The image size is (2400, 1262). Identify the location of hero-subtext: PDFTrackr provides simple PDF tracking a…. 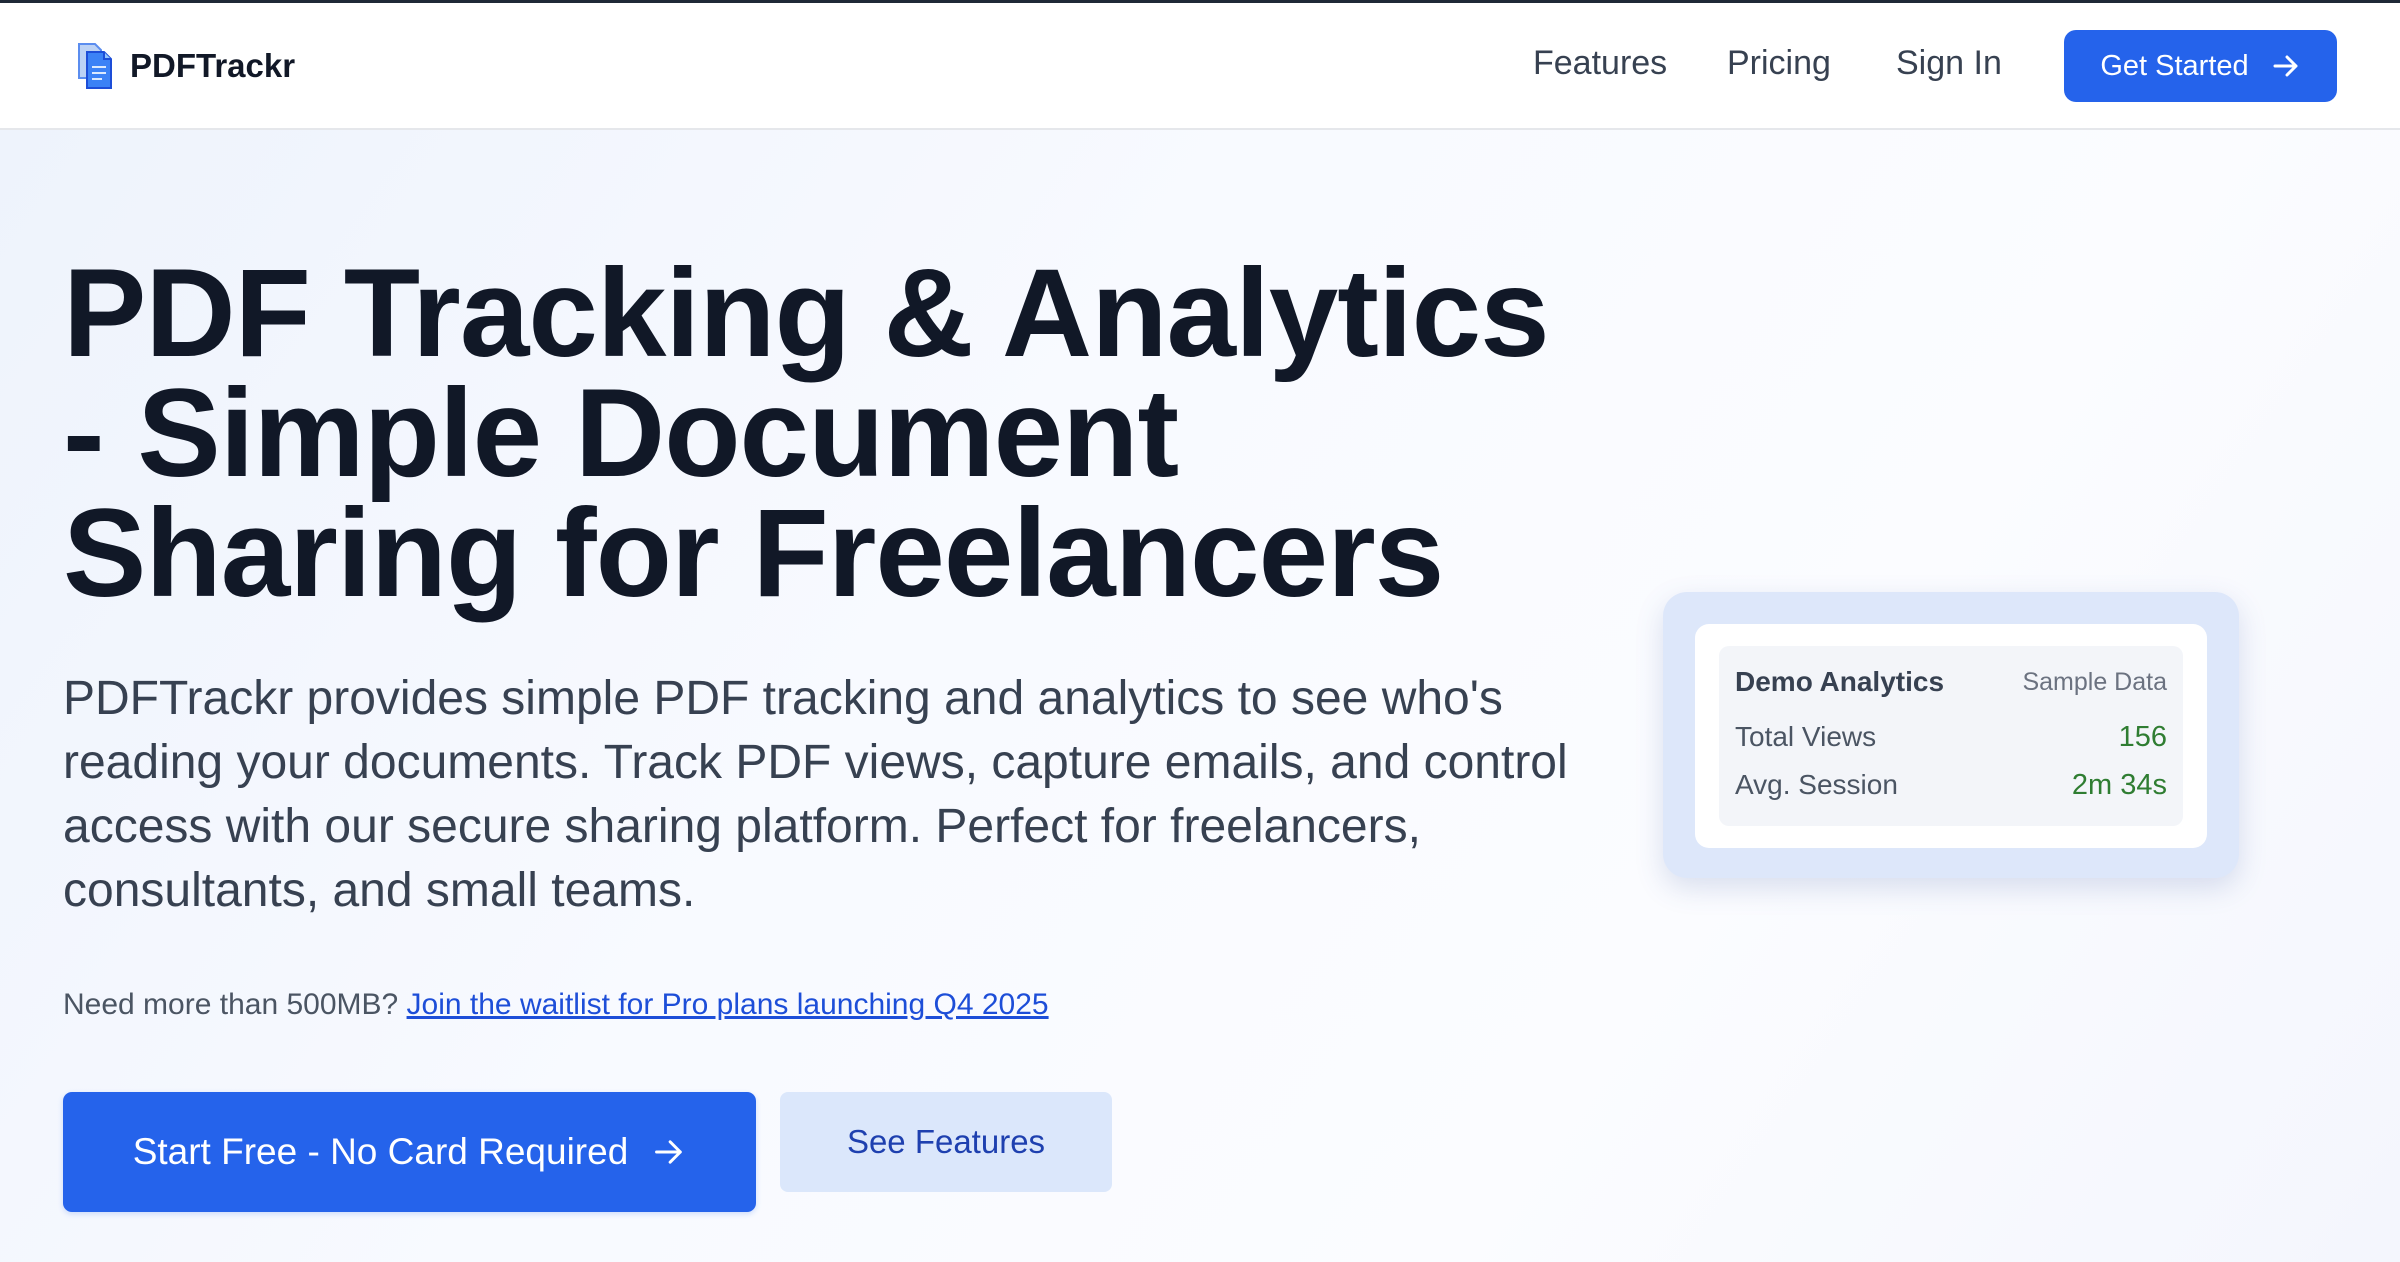
(815, 794).